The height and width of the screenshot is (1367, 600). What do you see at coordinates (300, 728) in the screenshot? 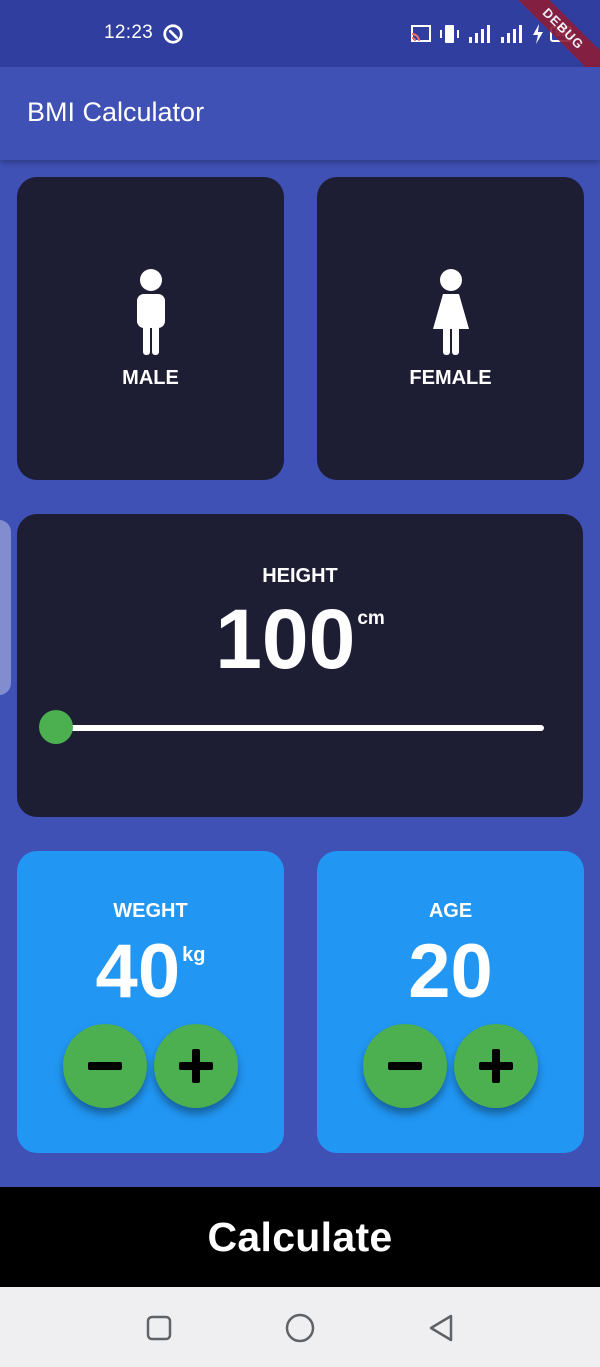
I see `height-slider-track` at bounding box center [300, 728].